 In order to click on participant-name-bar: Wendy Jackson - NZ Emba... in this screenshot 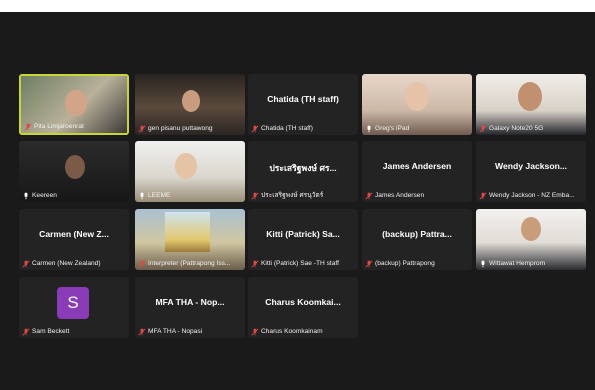, I will do `click(531, 195)`.